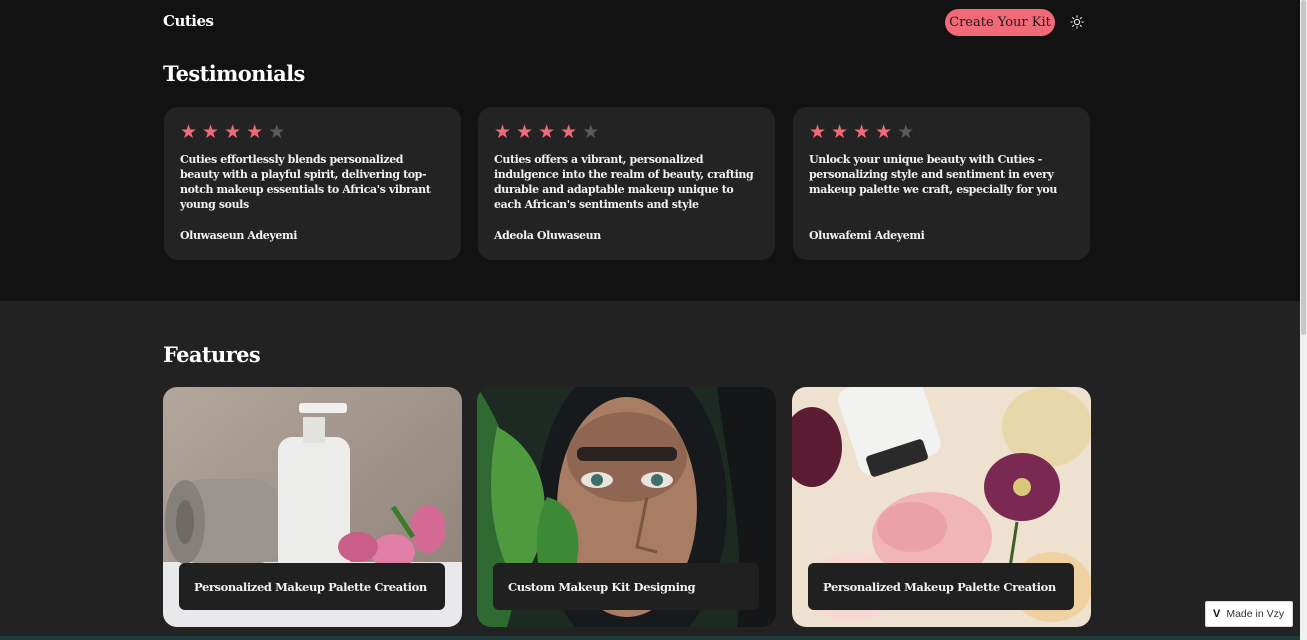 The height and width of the screenshot is (640, 1307). What do you see at coordinates (234, 73) in the screenshot?
I see `testimonials-title: Testimonials` at bounding box center [234, 73].